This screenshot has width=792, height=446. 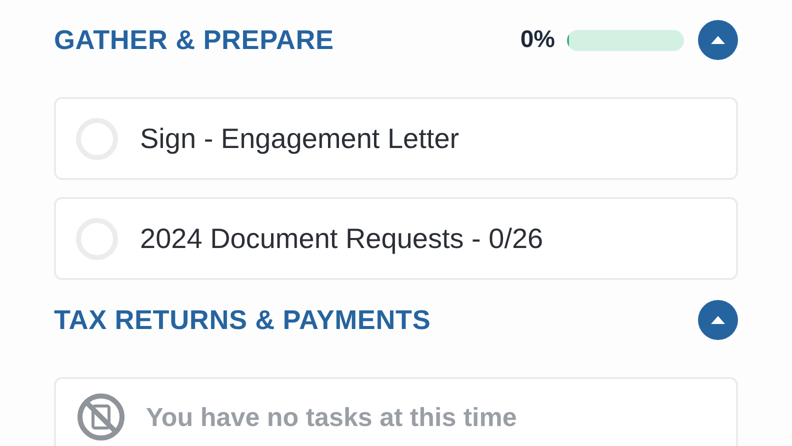 I want to click on section-title: GATHER & PREPARE, so click(x=194, y=40).